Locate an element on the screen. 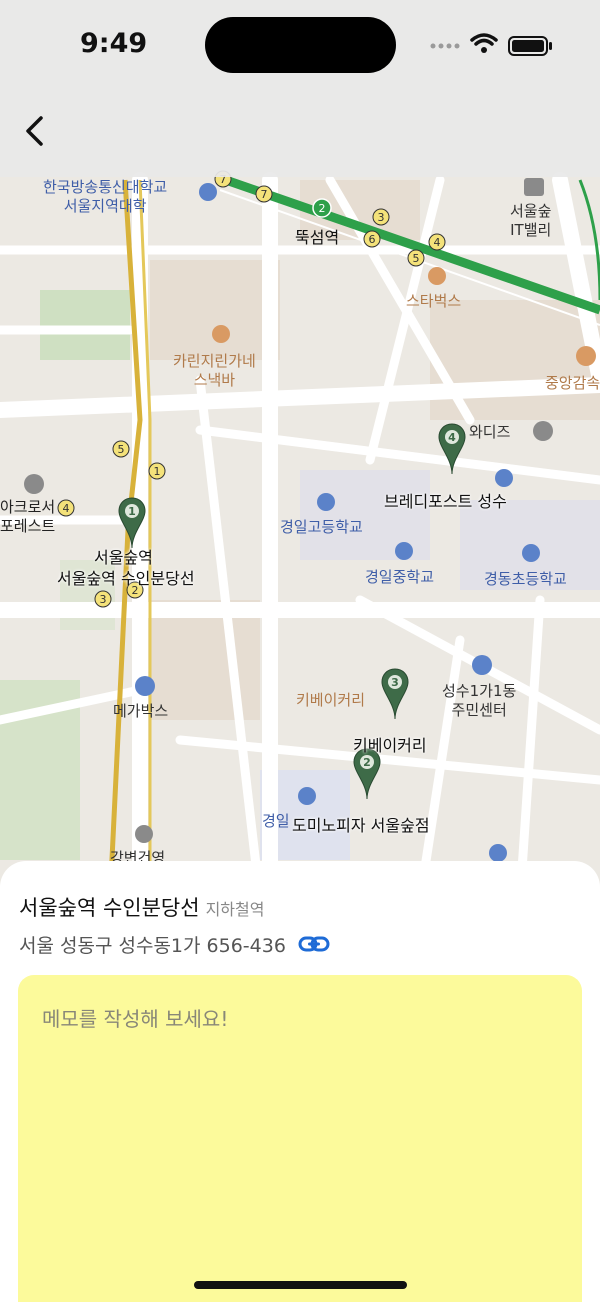 The image size is (600, 1302). map-label-awadiz: 와디즈 is located at coordinates (490, 432).